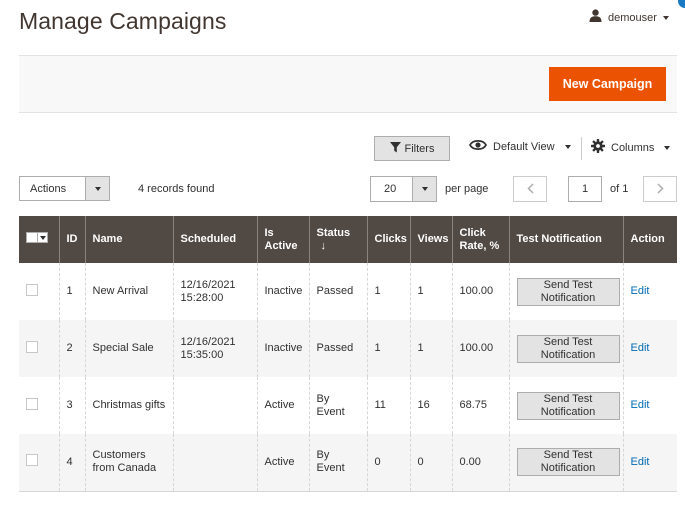 The image size is (685, 510). Describe the element at coordinates (71, 239) in the screenshot. I see `col-id: ID` at that location.